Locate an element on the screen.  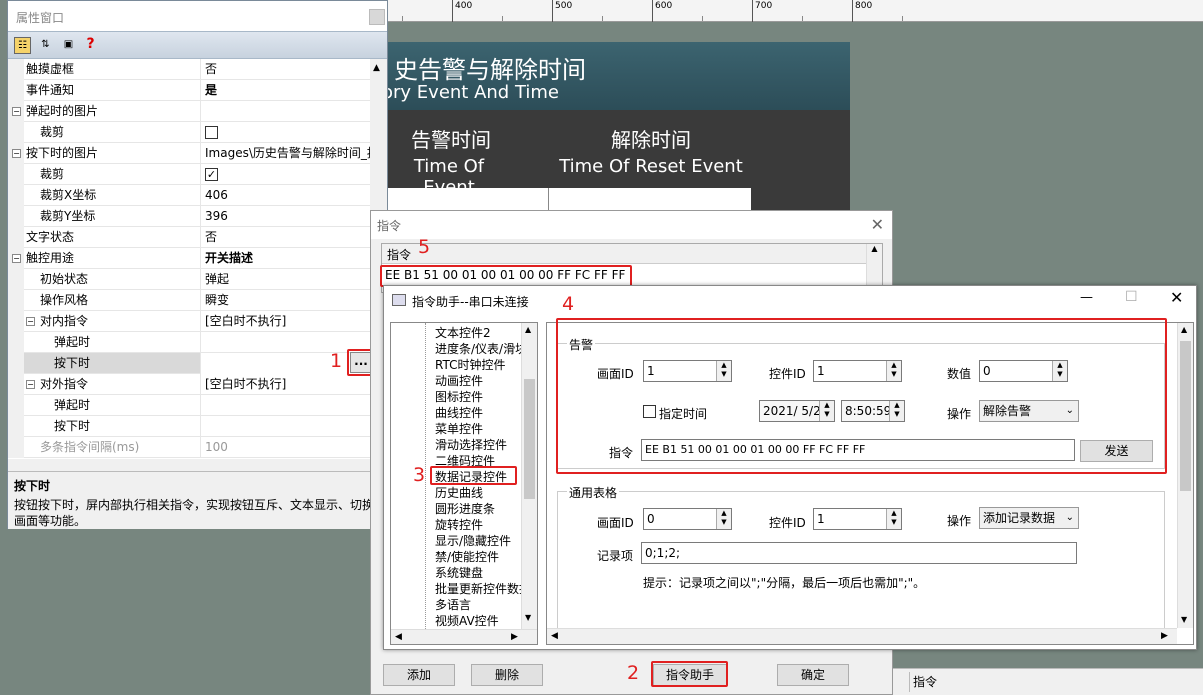
crop-checkbox is located at coordinates (211, 132).